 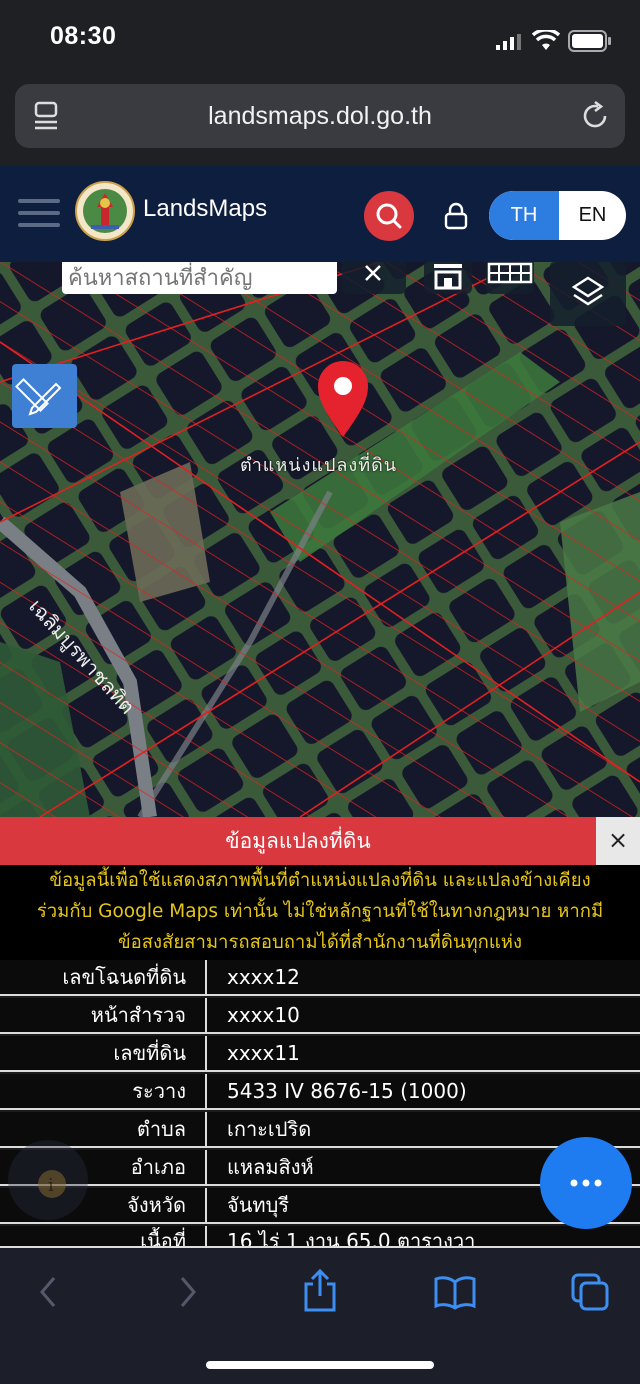 What do you see at coordinates (138, 1015) in the screenshot?
I see `row-label: หน้าสำรวจ` at bounding box center [138, 1015].